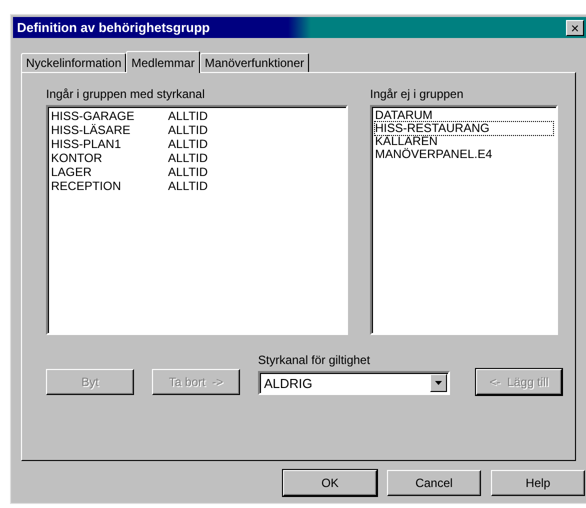 The image size is (586, 508). Describe the element at coordinates (109, 116) in the screenshot. I see `member-name: HISS-GARAGE` at that location.